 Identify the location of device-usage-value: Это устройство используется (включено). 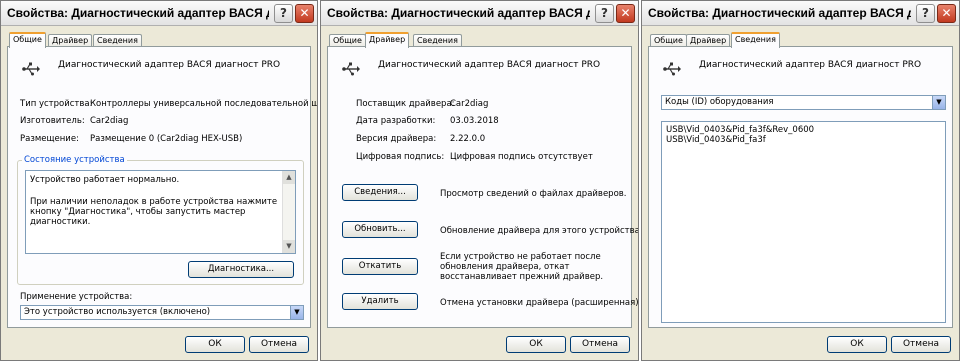
(117, 312).